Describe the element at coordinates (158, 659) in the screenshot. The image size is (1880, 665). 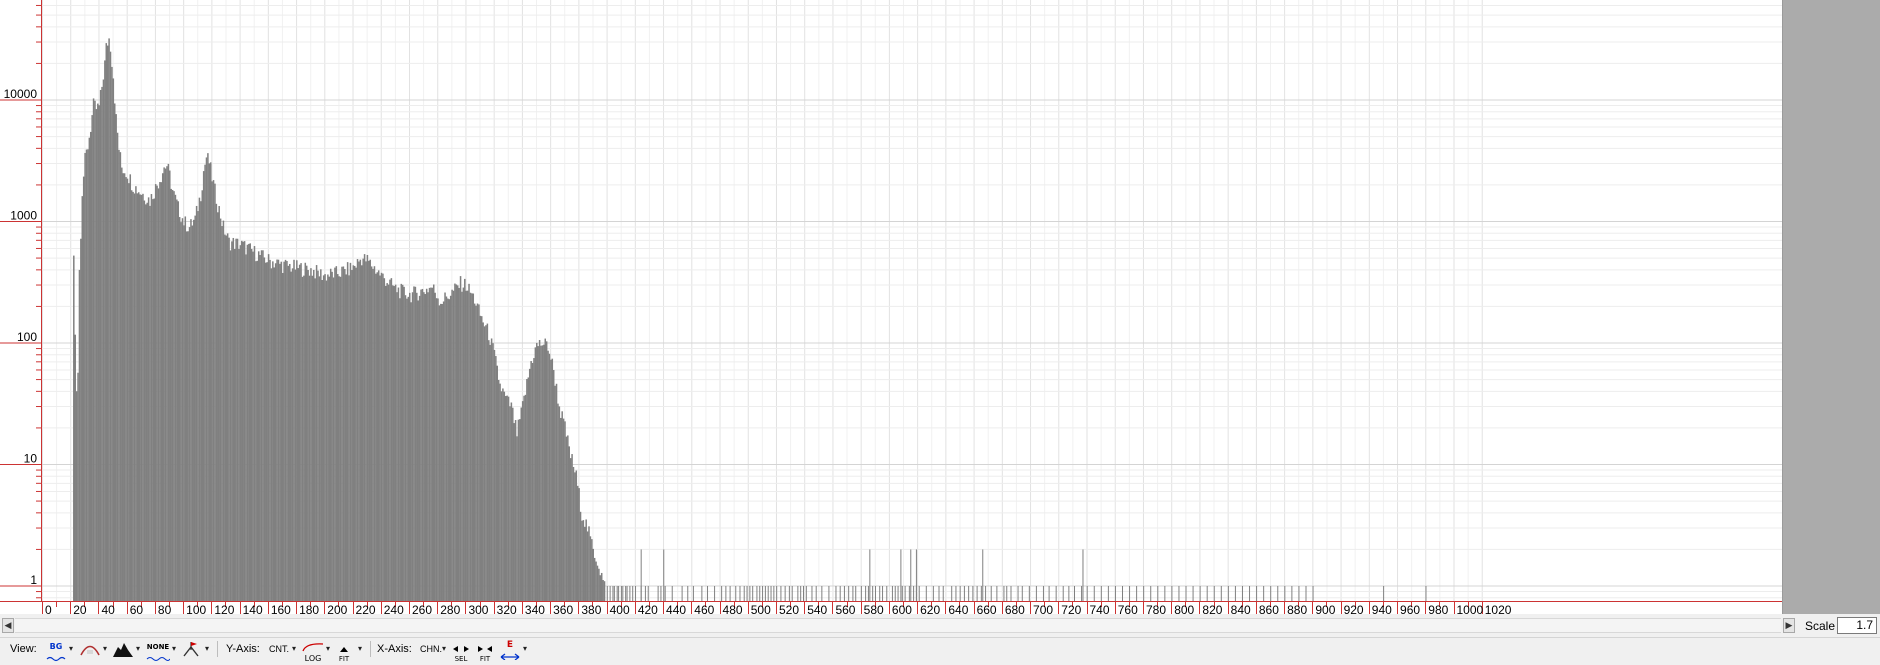
I see `none-wave-icon` at that location.